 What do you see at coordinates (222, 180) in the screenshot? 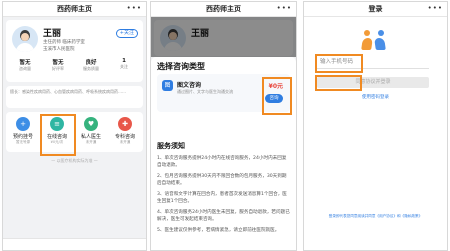
I see `note-item: 2、包月咨询服务提供30天内不限回合数的包月服务，30天到期后自动结束。` at bounding box center [222, 180].